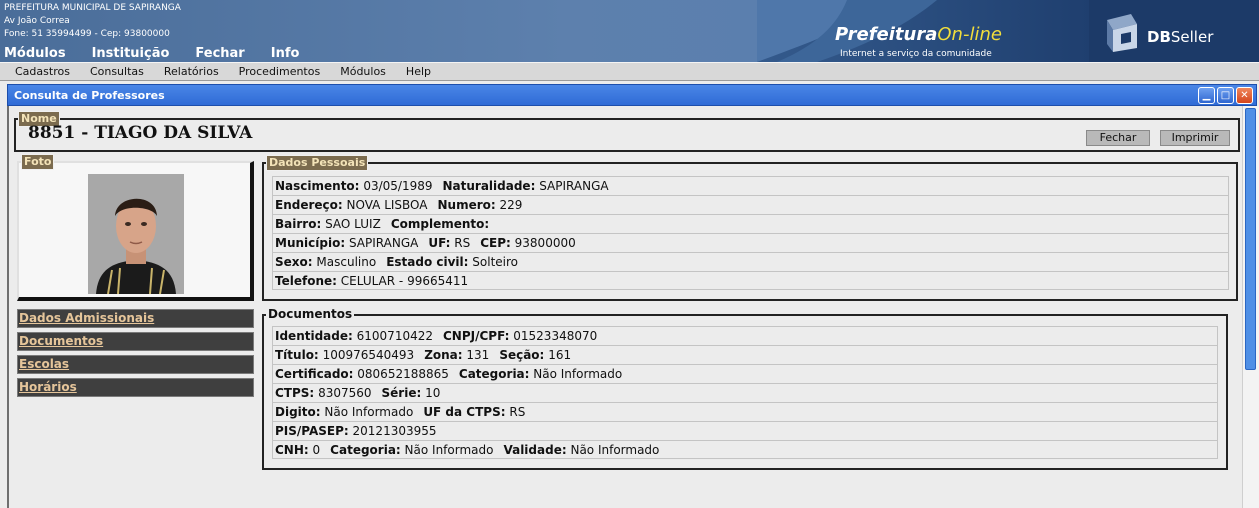 The height and width of the screenshot is (508, 1259). I want to click on row-endereco: Endereço: NOVA LISBOA Numero: 229, so click(750, 204).